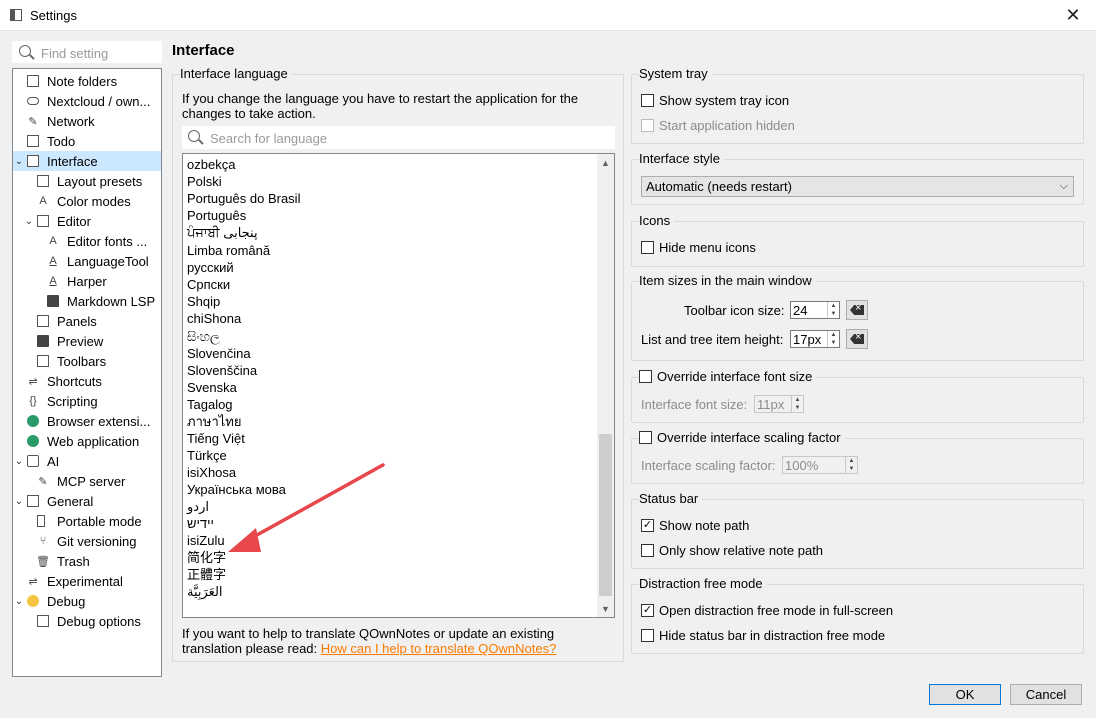  I want to click on language-search, so click(398, 137).